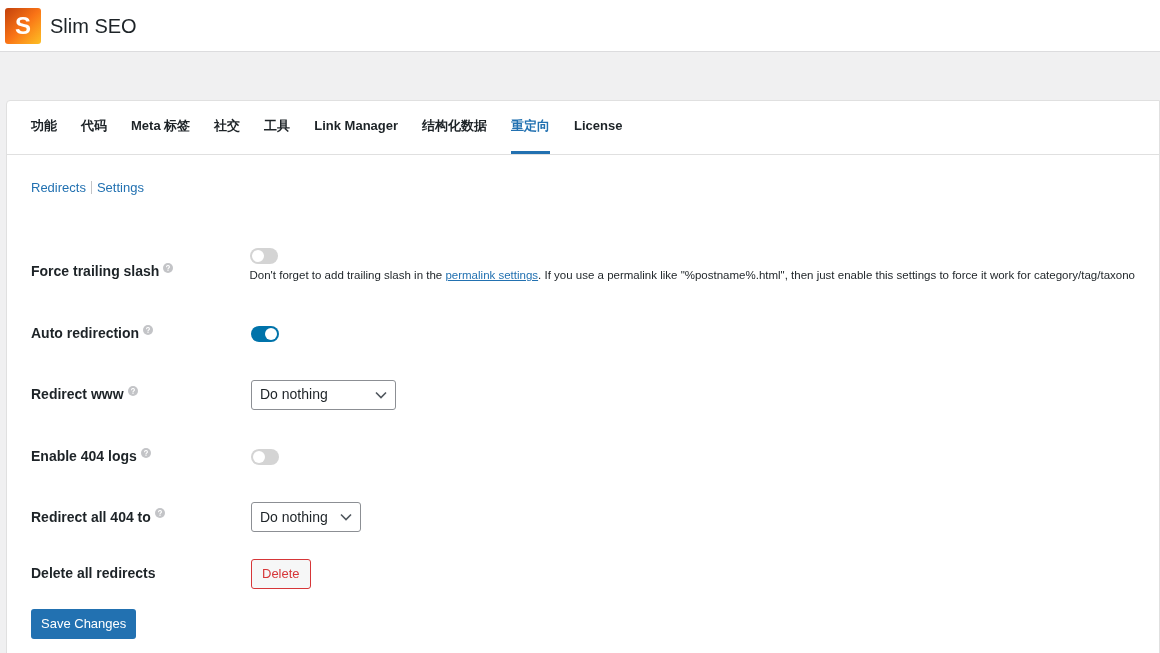 This screenshot has height=653, width=1160. What do you see at coordinates (277, 127) in the screenshot?
I see `tab: 工具` at bounding box center [277, 127].